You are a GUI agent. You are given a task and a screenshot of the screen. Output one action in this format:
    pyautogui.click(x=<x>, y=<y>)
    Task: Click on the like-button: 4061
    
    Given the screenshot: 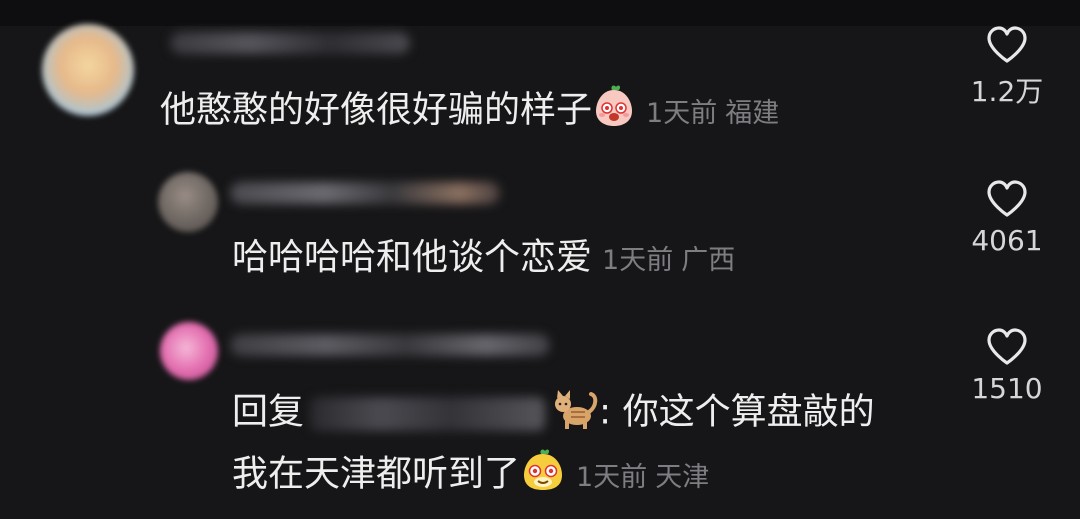 What is the action you would take?
    pyautogui.click(x=1007, y=218)
    